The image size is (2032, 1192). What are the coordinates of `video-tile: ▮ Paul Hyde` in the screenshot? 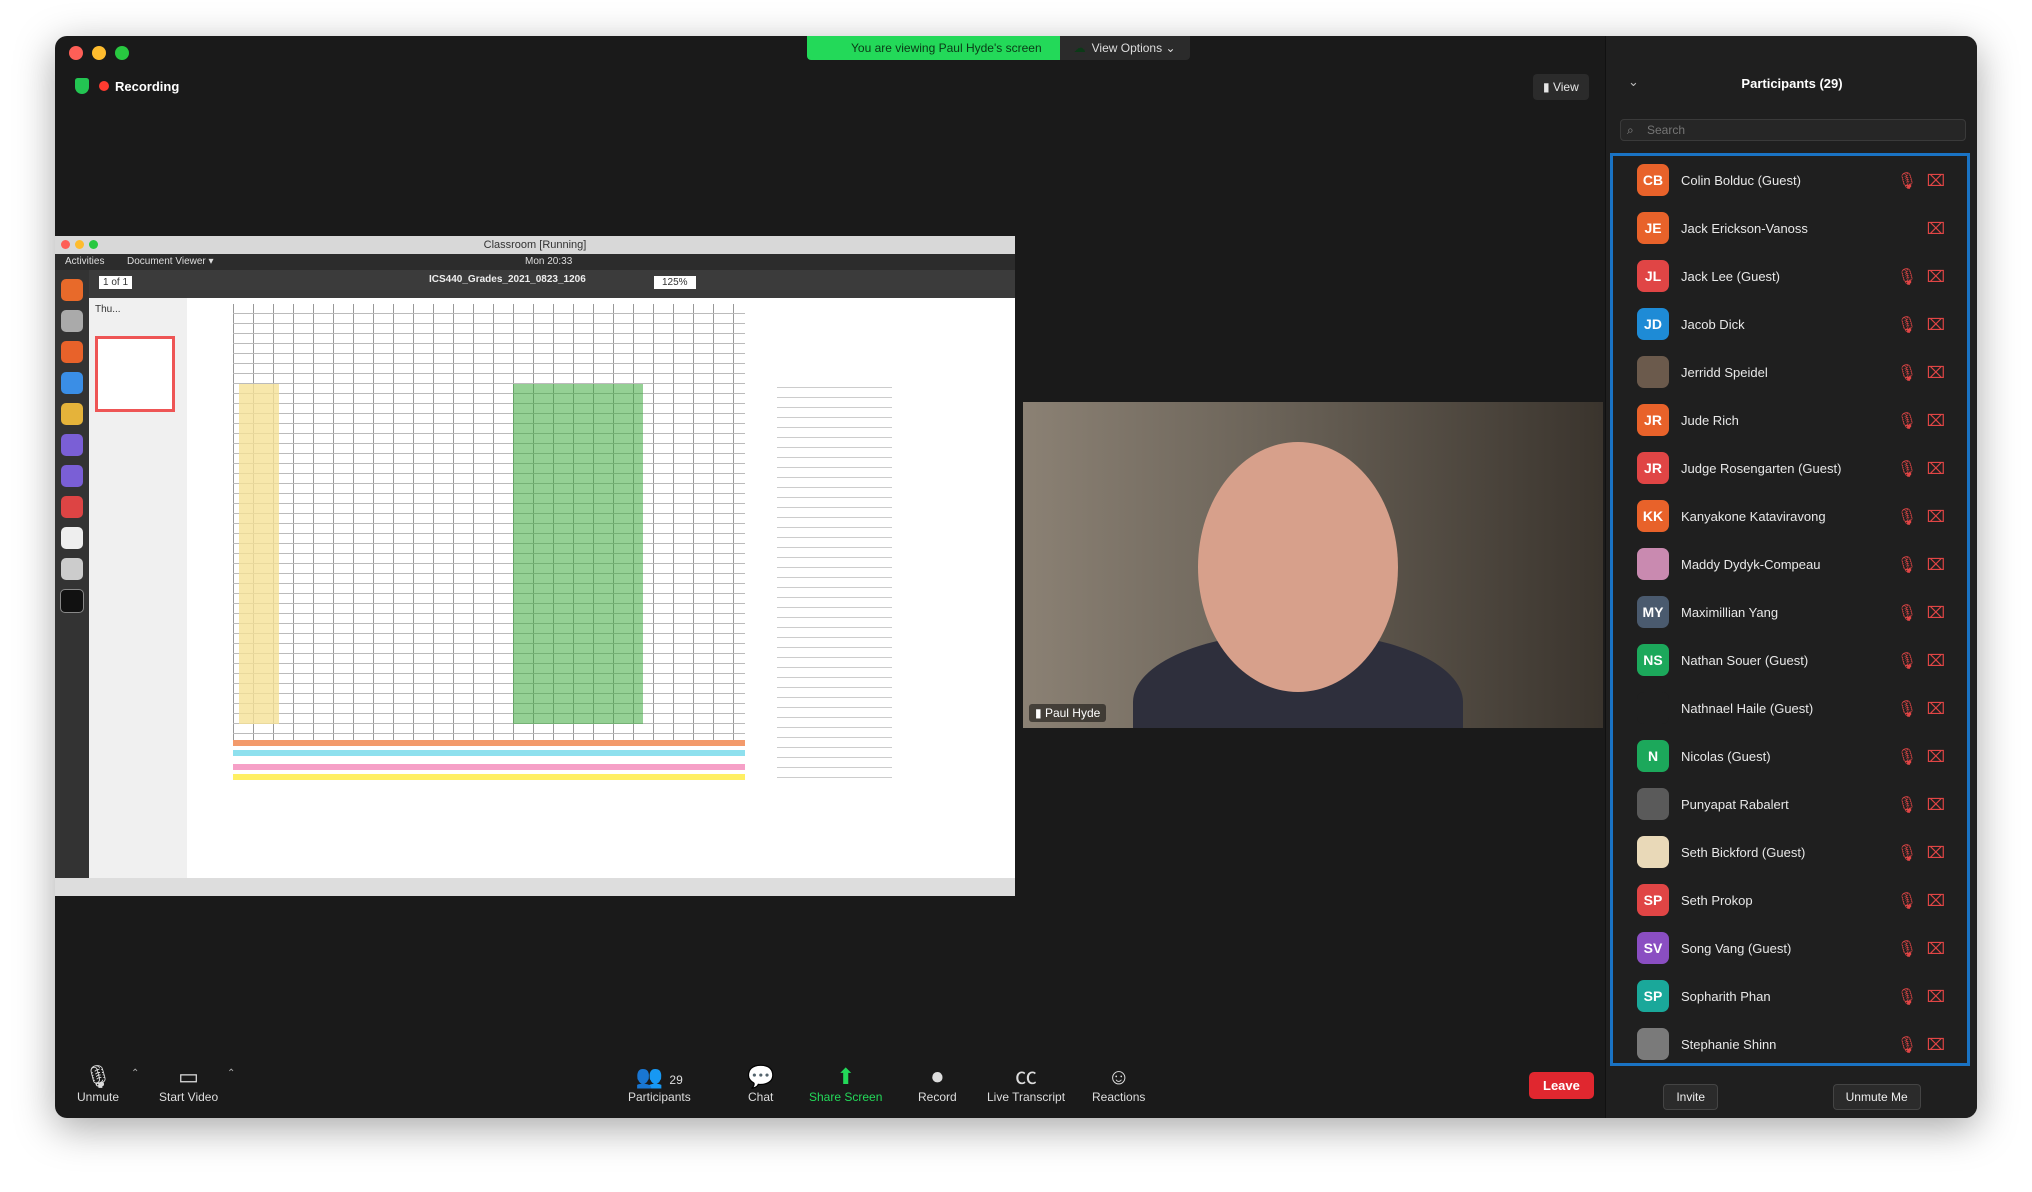 It's located at (1313, 565).